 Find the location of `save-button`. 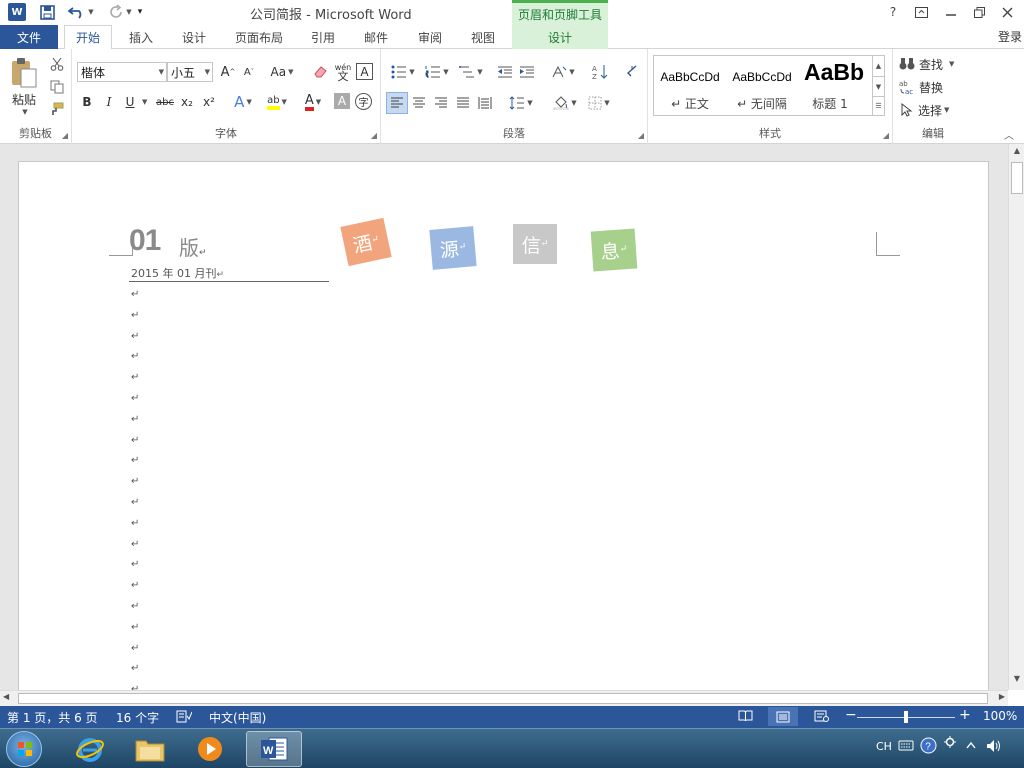

save-button is located at coordinates (47, 12).